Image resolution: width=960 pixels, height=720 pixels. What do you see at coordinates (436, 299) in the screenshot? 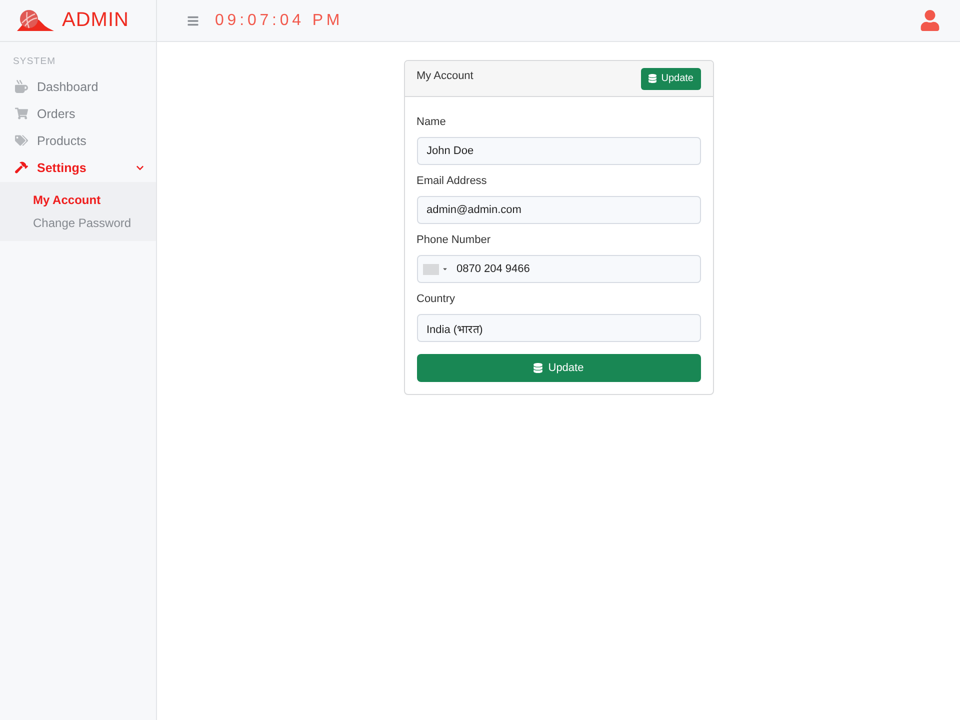
I see `field-label: Country` at bounding box center [436, 299].